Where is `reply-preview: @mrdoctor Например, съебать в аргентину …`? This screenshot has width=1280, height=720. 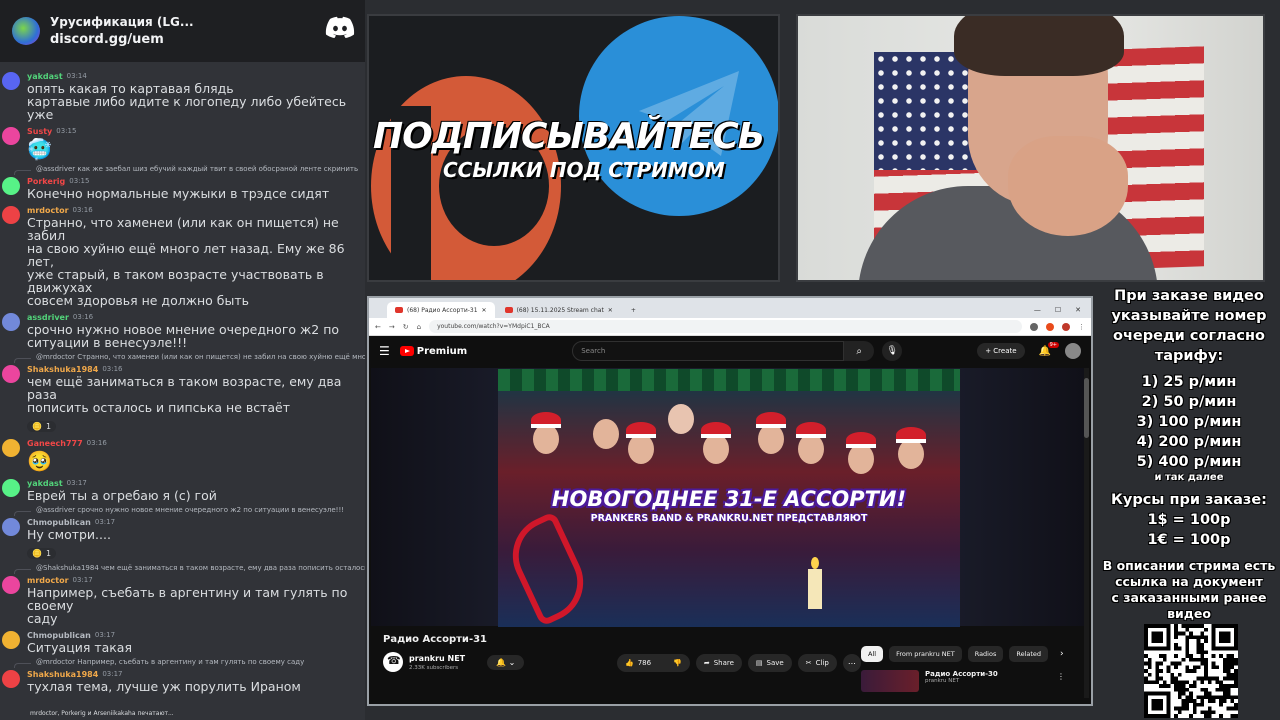
reply-preview: @mrdoctor Например, съебать в аргентину … is located at coordinates (182, 663).